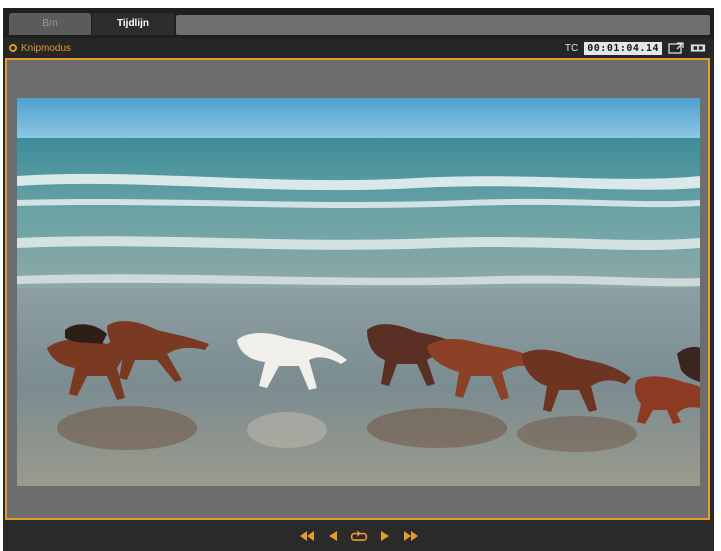  What do you see at coordinates (307, 536) in the screenshot?
I see `skip-to-start-icon` at bounding box center [307, 536].